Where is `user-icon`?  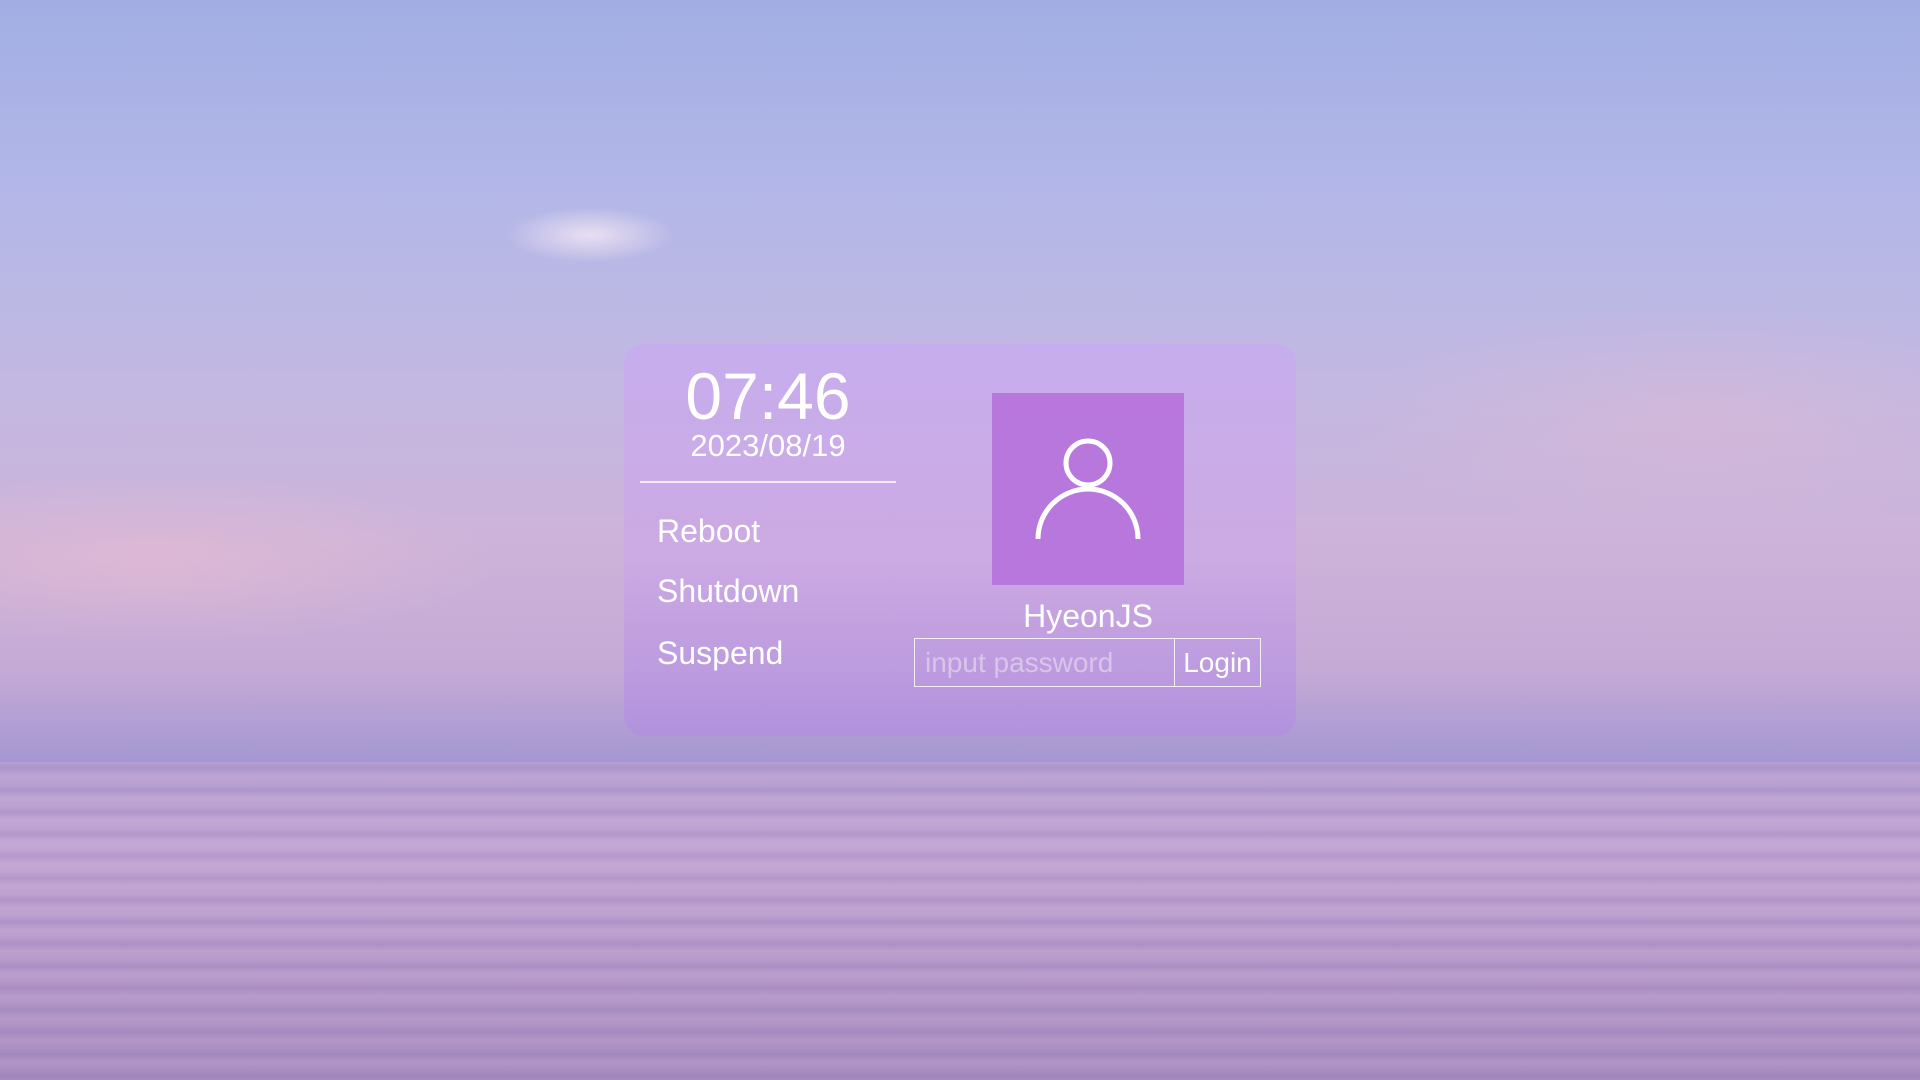 user-icon is located at coordinates (1088, 489).